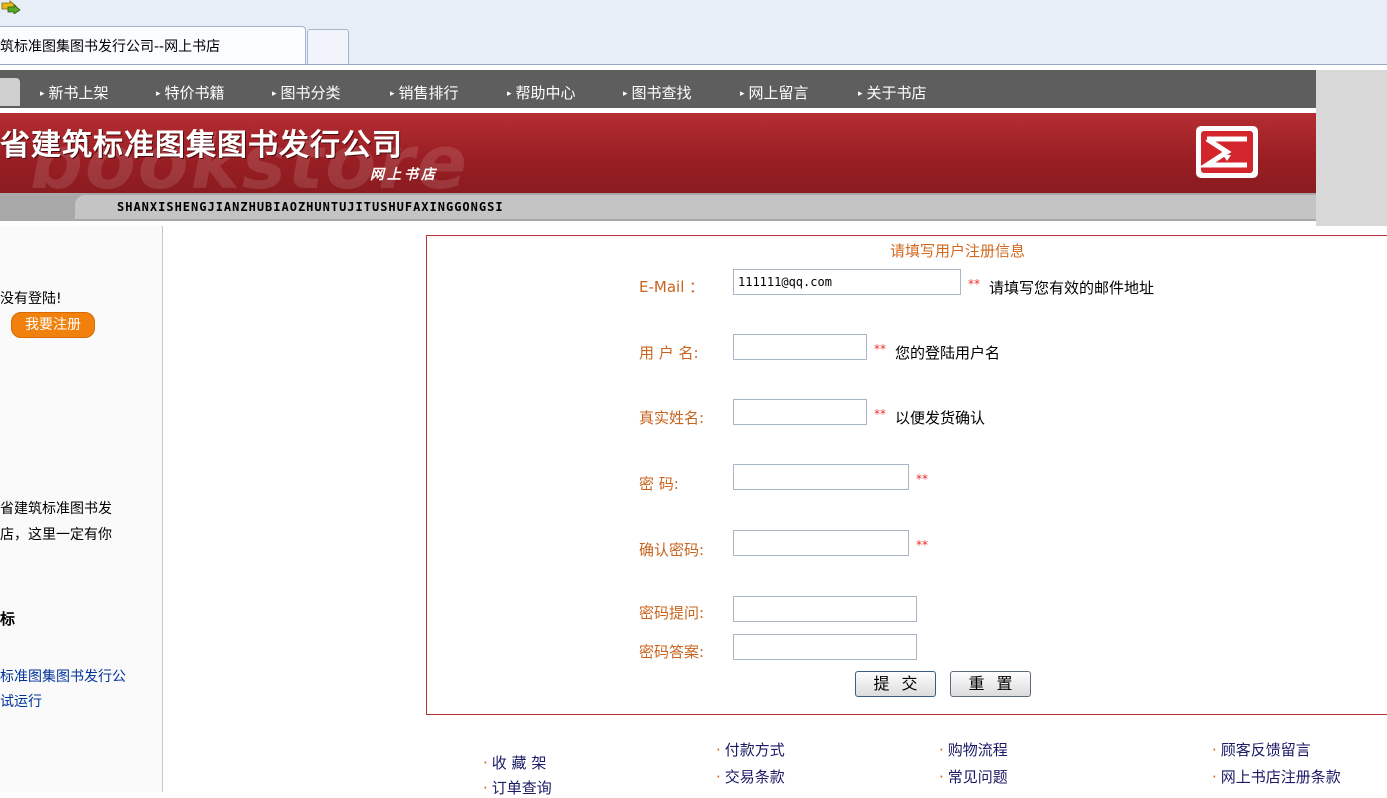  I want to click on confirm-password-label: 确认密码:, so click(672, 550).